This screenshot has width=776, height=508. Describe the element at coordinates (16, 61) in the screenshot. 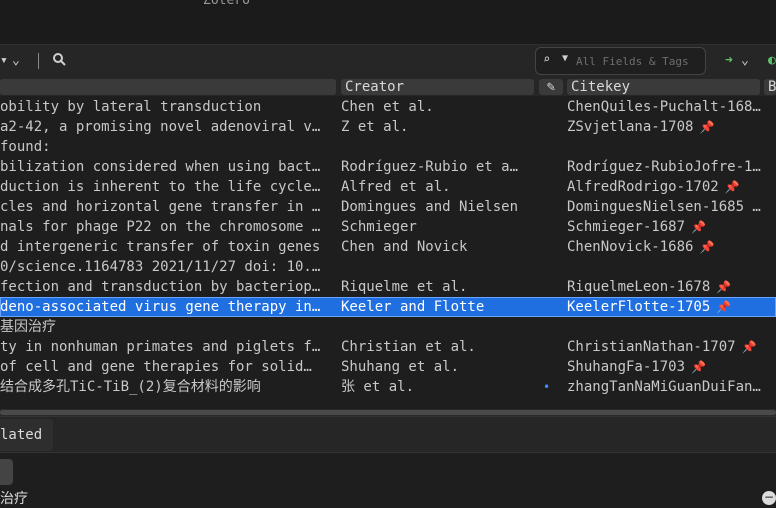

I see `chevron-down-icon: ⌄` at that location.